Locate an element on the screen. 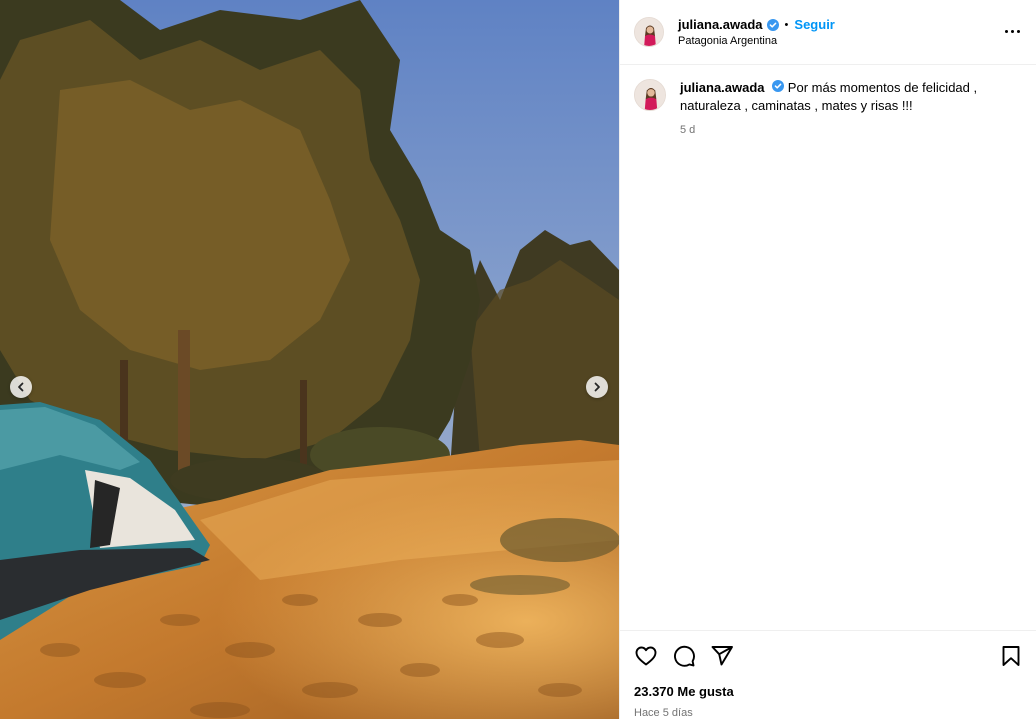 This screenshot has width=1036, height=719. caption-username: juliana.awada is located at coordinates (722, 87).